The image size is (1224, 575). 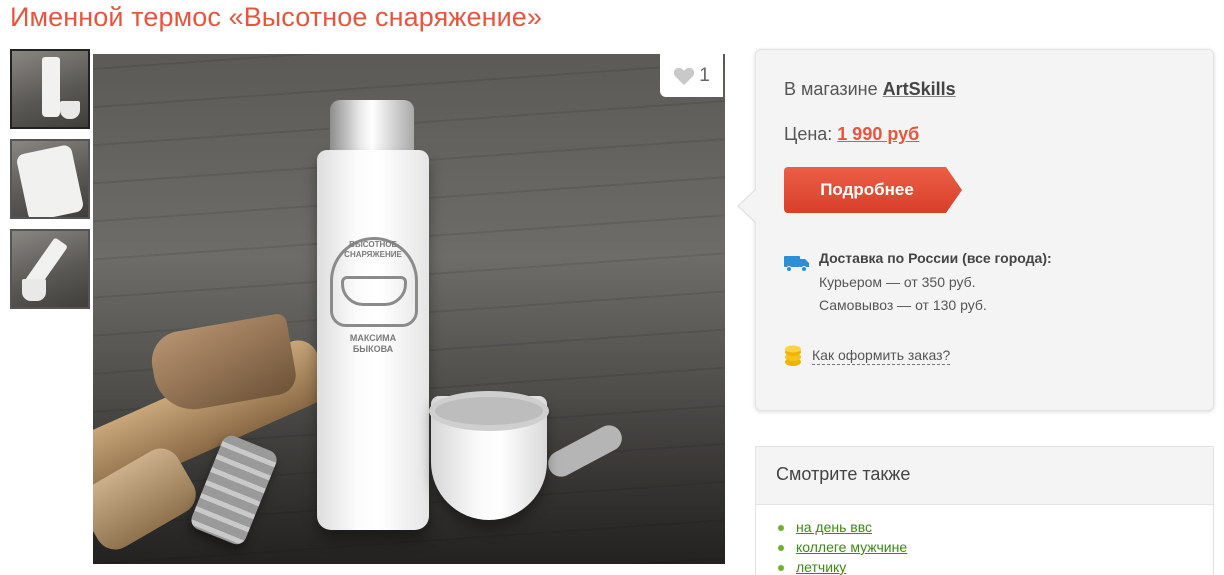 I want to click on thermos-shape, so click(x=51, y=87).